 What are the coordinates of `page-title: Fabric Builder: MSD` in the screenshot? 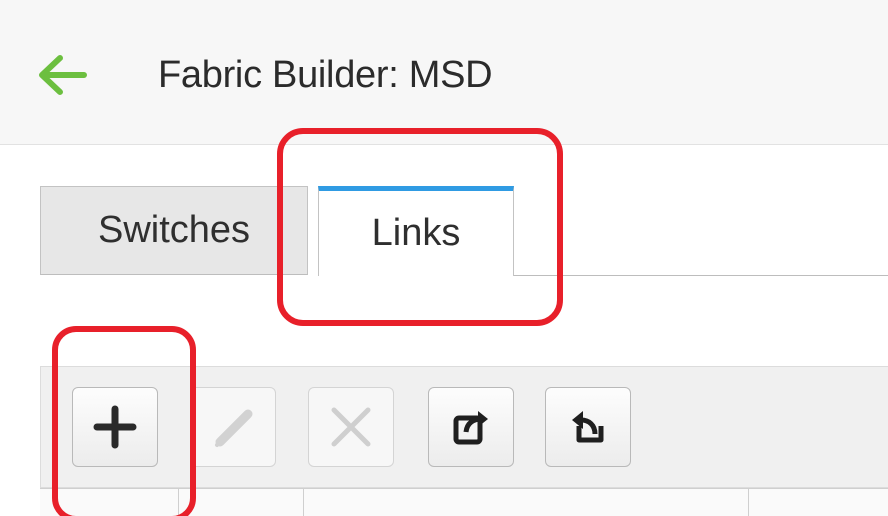 It's located at (325, 75).